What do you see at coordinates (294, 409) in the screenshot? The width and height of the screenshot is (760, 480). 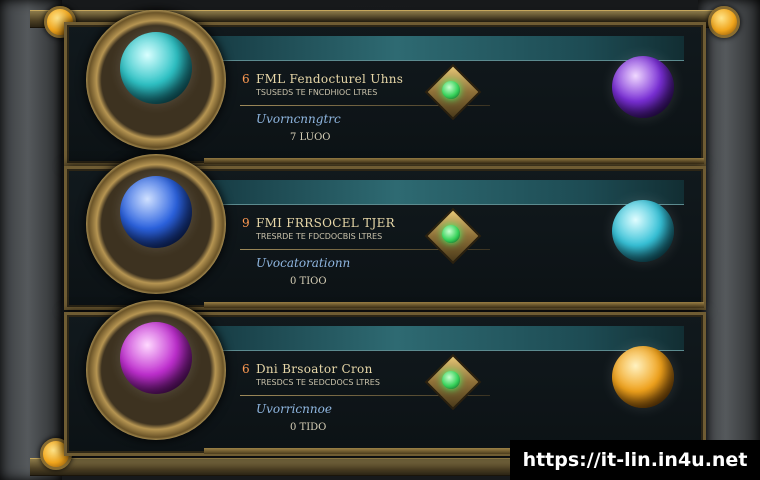 I see `item-type: Uvorricnnoe` at bounding box center [294, 409].